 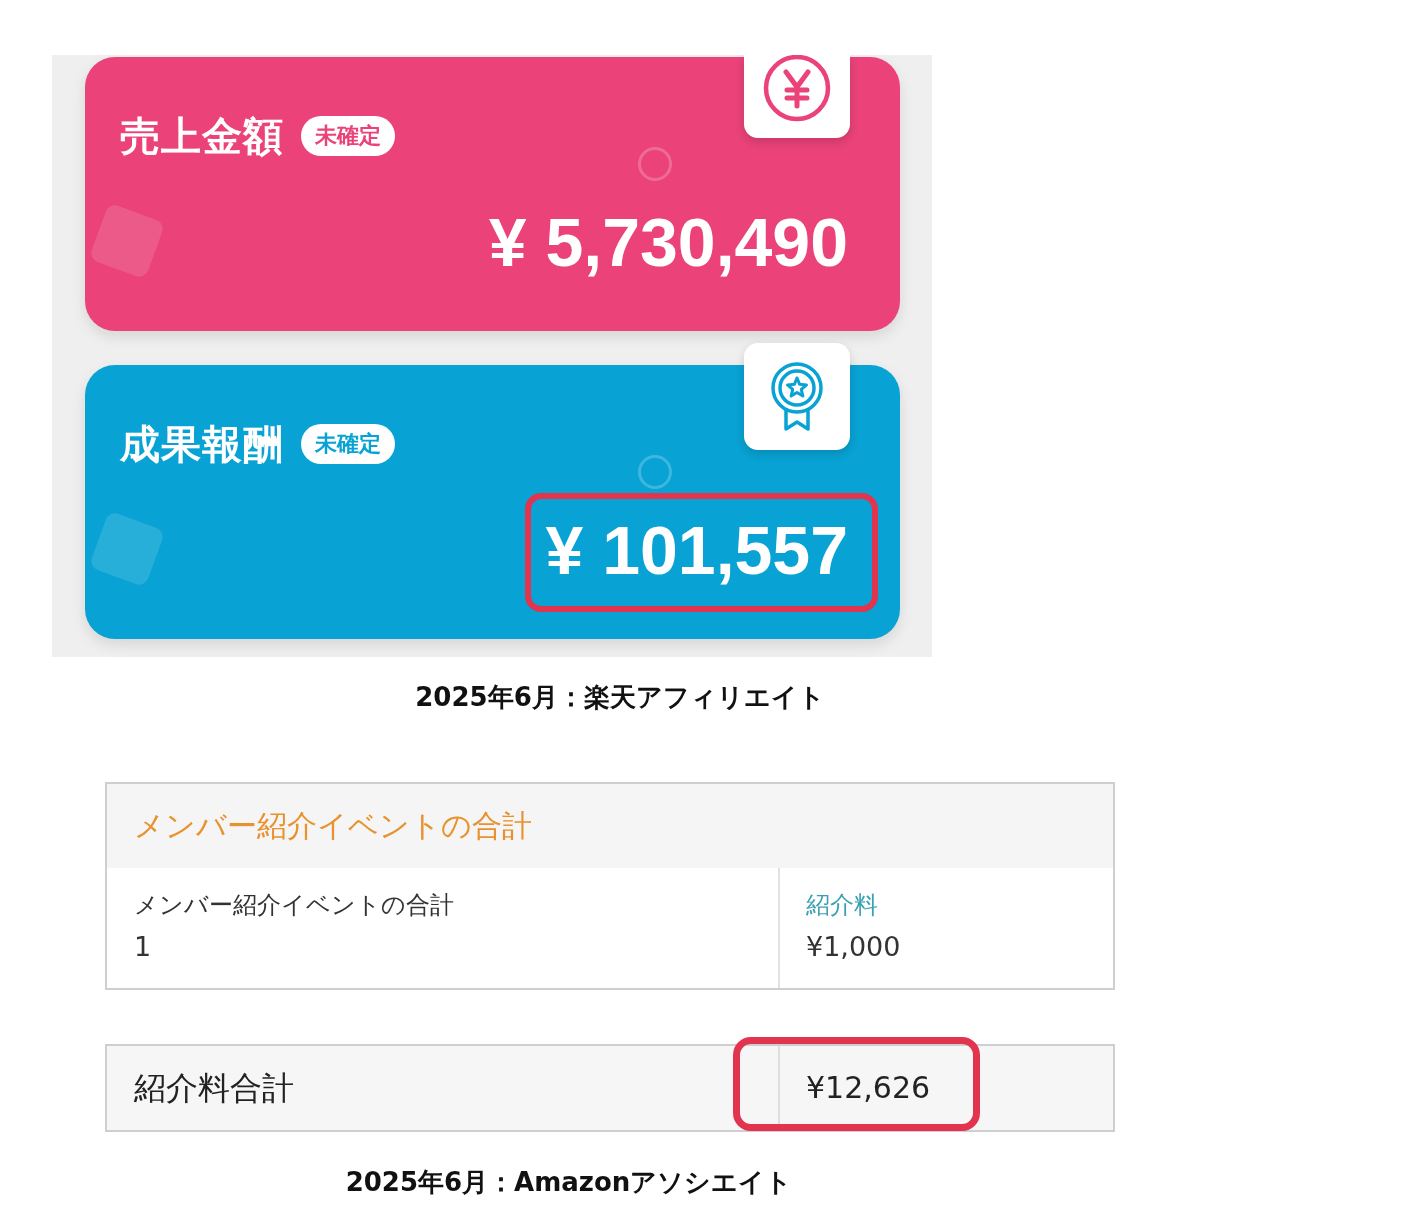 I want to click on total-value: ¥12,626, so click(x=868, y=1088).